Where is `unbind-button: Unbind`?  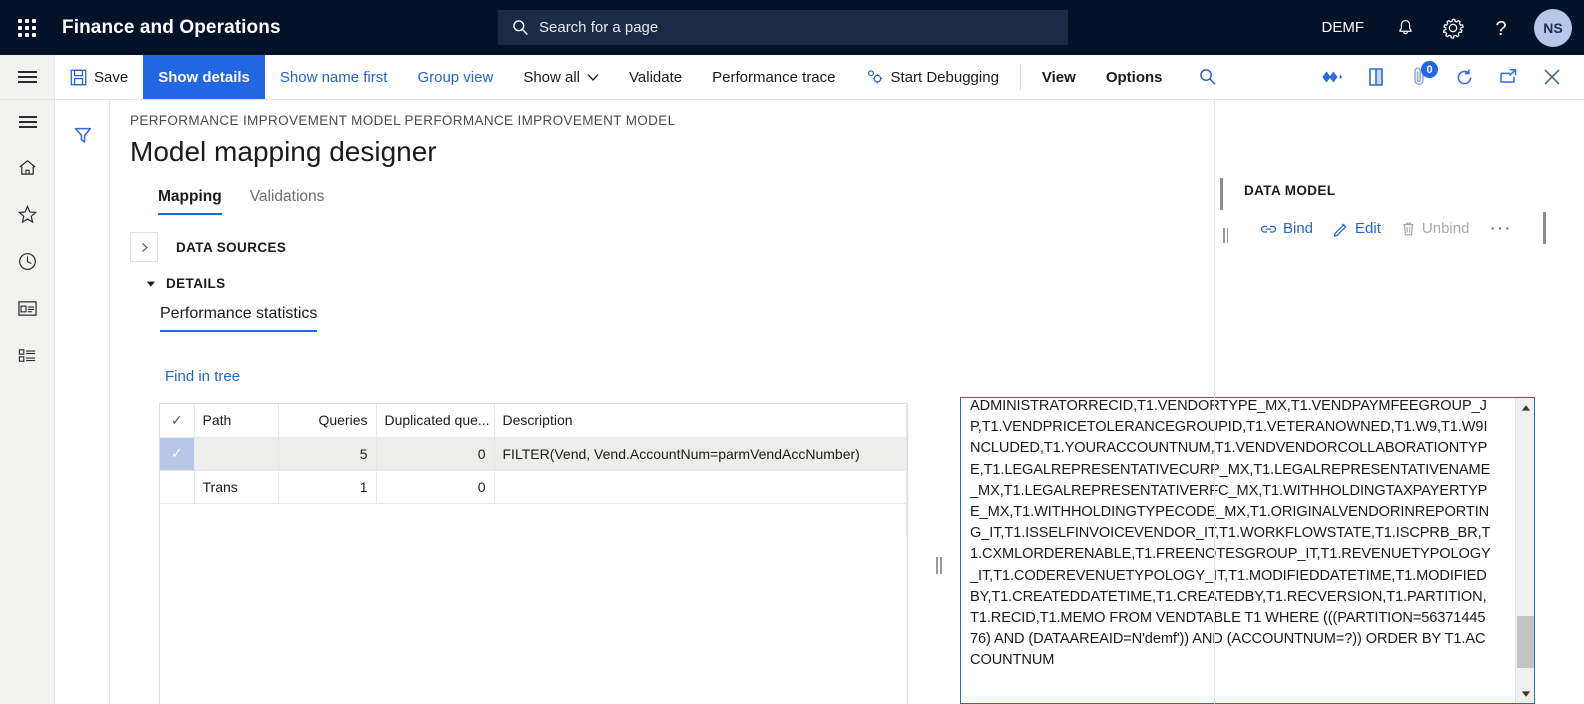 unbind-button: Unbind is located at coordinates (1435, 228).